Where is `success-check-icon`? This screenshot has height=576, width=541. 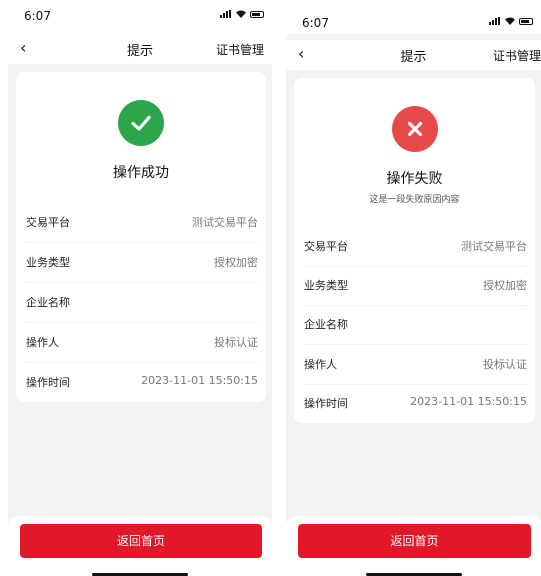 success-check-icon is located at coordinates (141, 123).